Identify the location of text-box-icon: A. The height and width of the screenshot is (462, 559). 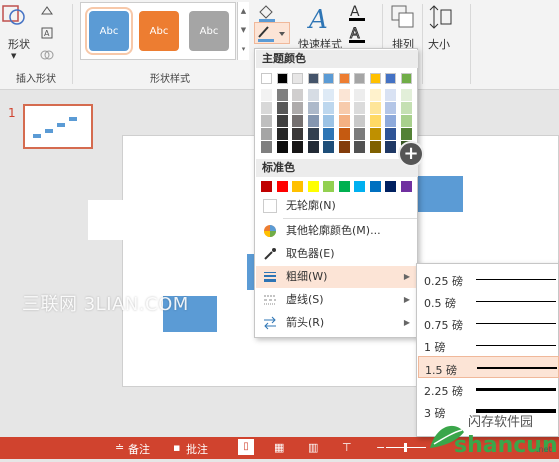
(47, 33).